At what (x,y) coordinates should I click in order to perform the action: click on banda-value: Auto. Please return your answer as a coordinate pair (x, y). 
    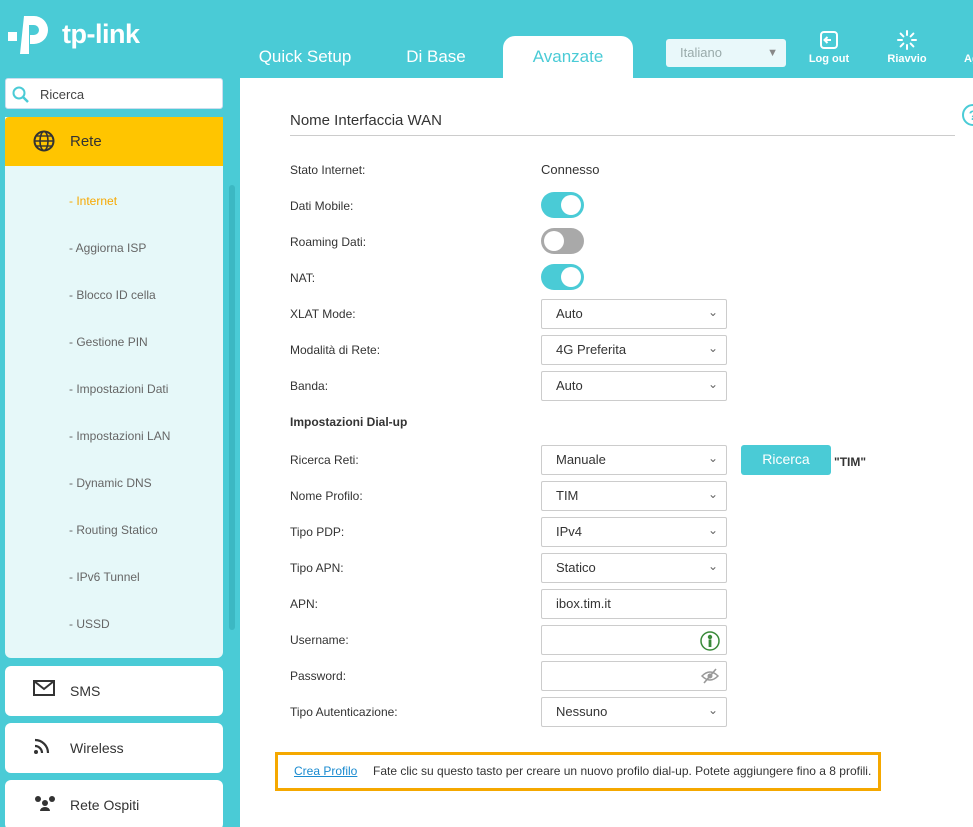
    Looking at the image, I should click on (569, 385).